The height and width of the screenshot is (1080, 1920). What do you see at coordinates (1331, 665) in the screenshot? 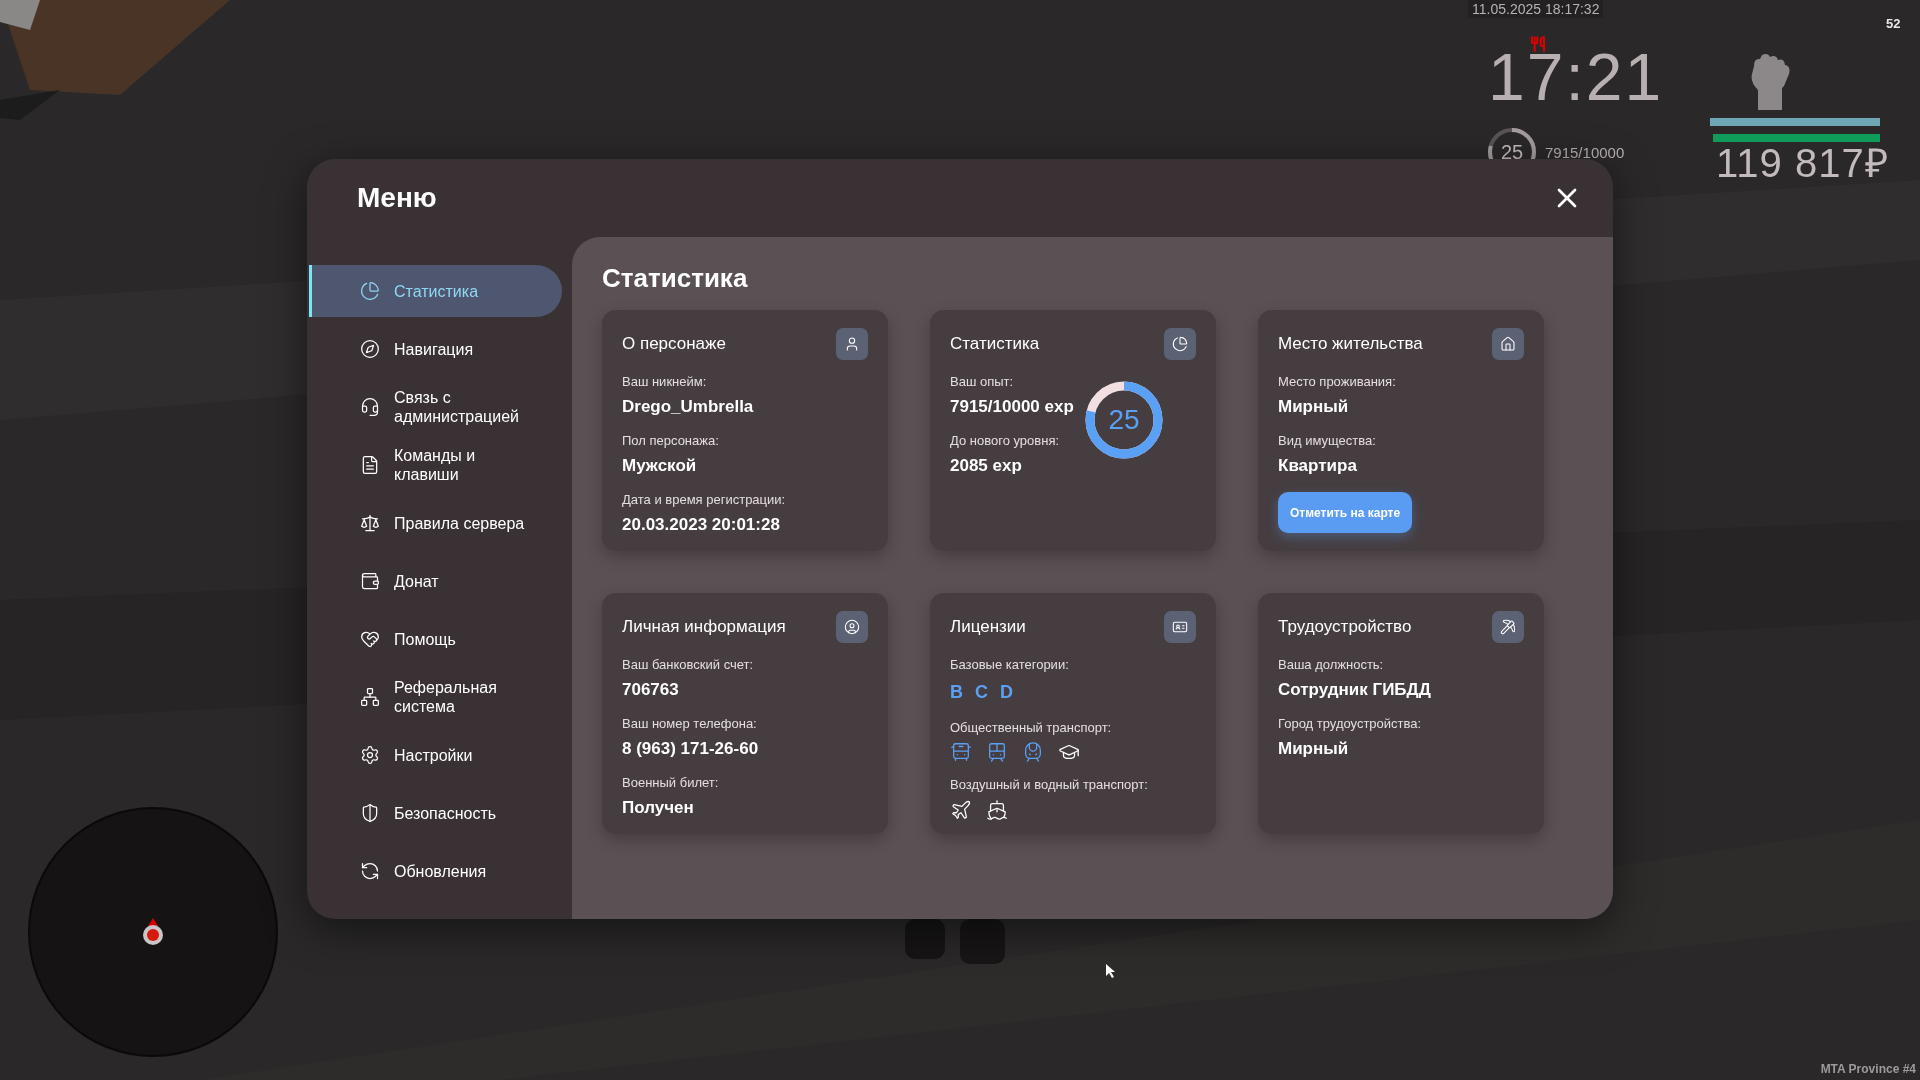
I see `field-label: Ваша должность:` at bounding box center [1331, 665].